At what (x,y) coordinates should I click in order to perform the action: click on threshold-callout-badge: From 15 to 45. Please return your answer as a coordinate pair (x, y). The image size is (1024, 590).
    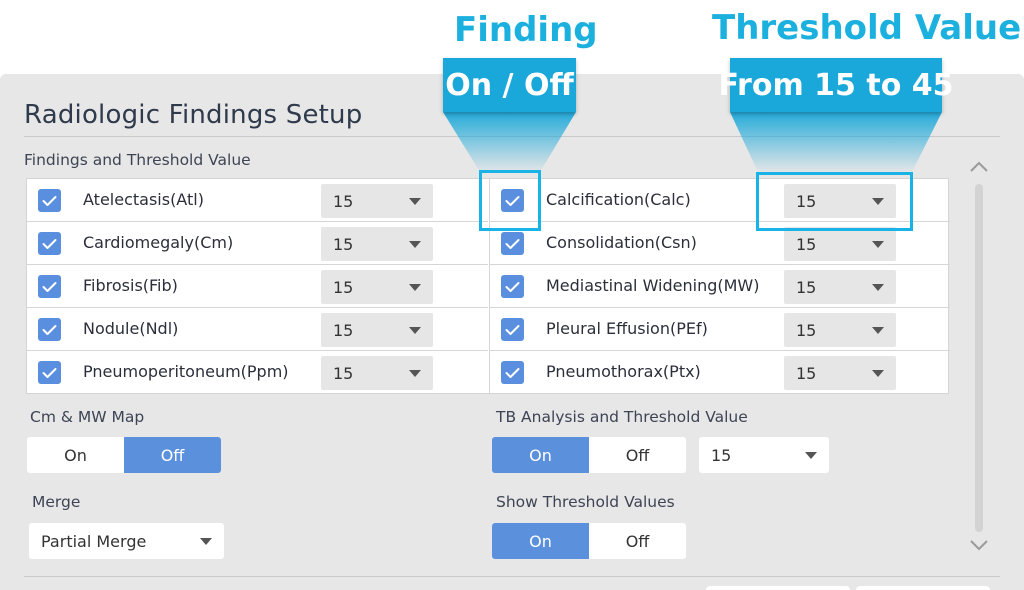
    Looking at the image, I should click on (836, 85).